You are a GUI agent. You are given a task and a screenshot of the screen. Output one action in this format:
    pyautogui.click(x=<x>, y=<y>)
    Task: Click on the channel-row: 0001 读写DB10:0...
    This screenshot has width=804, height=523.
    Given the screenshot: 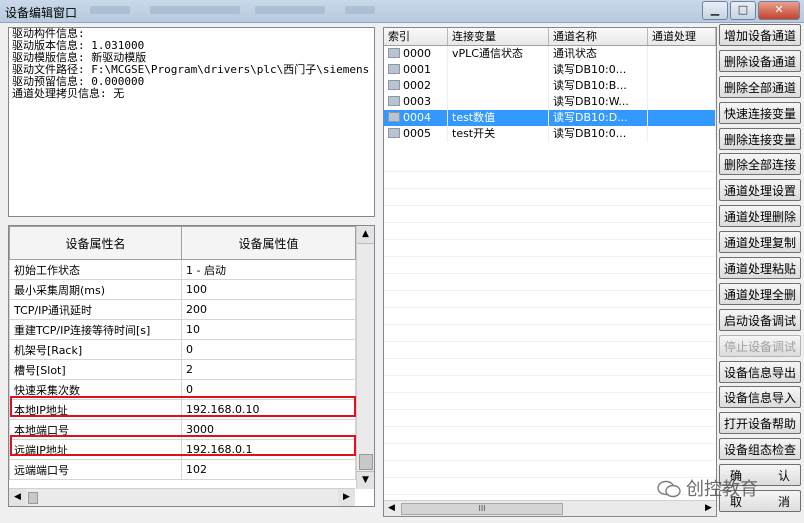 What is the action you would take?
    pyautogui.click(x=550, y=70)
    